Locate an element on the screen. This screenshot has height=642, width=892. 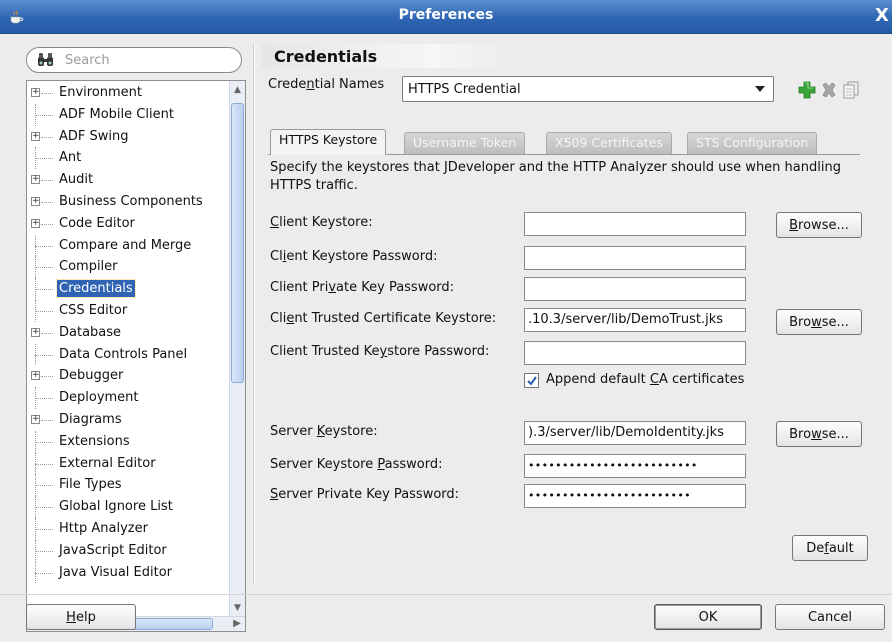
tree-item: + Code Editor is located at coordinates (128, 224).